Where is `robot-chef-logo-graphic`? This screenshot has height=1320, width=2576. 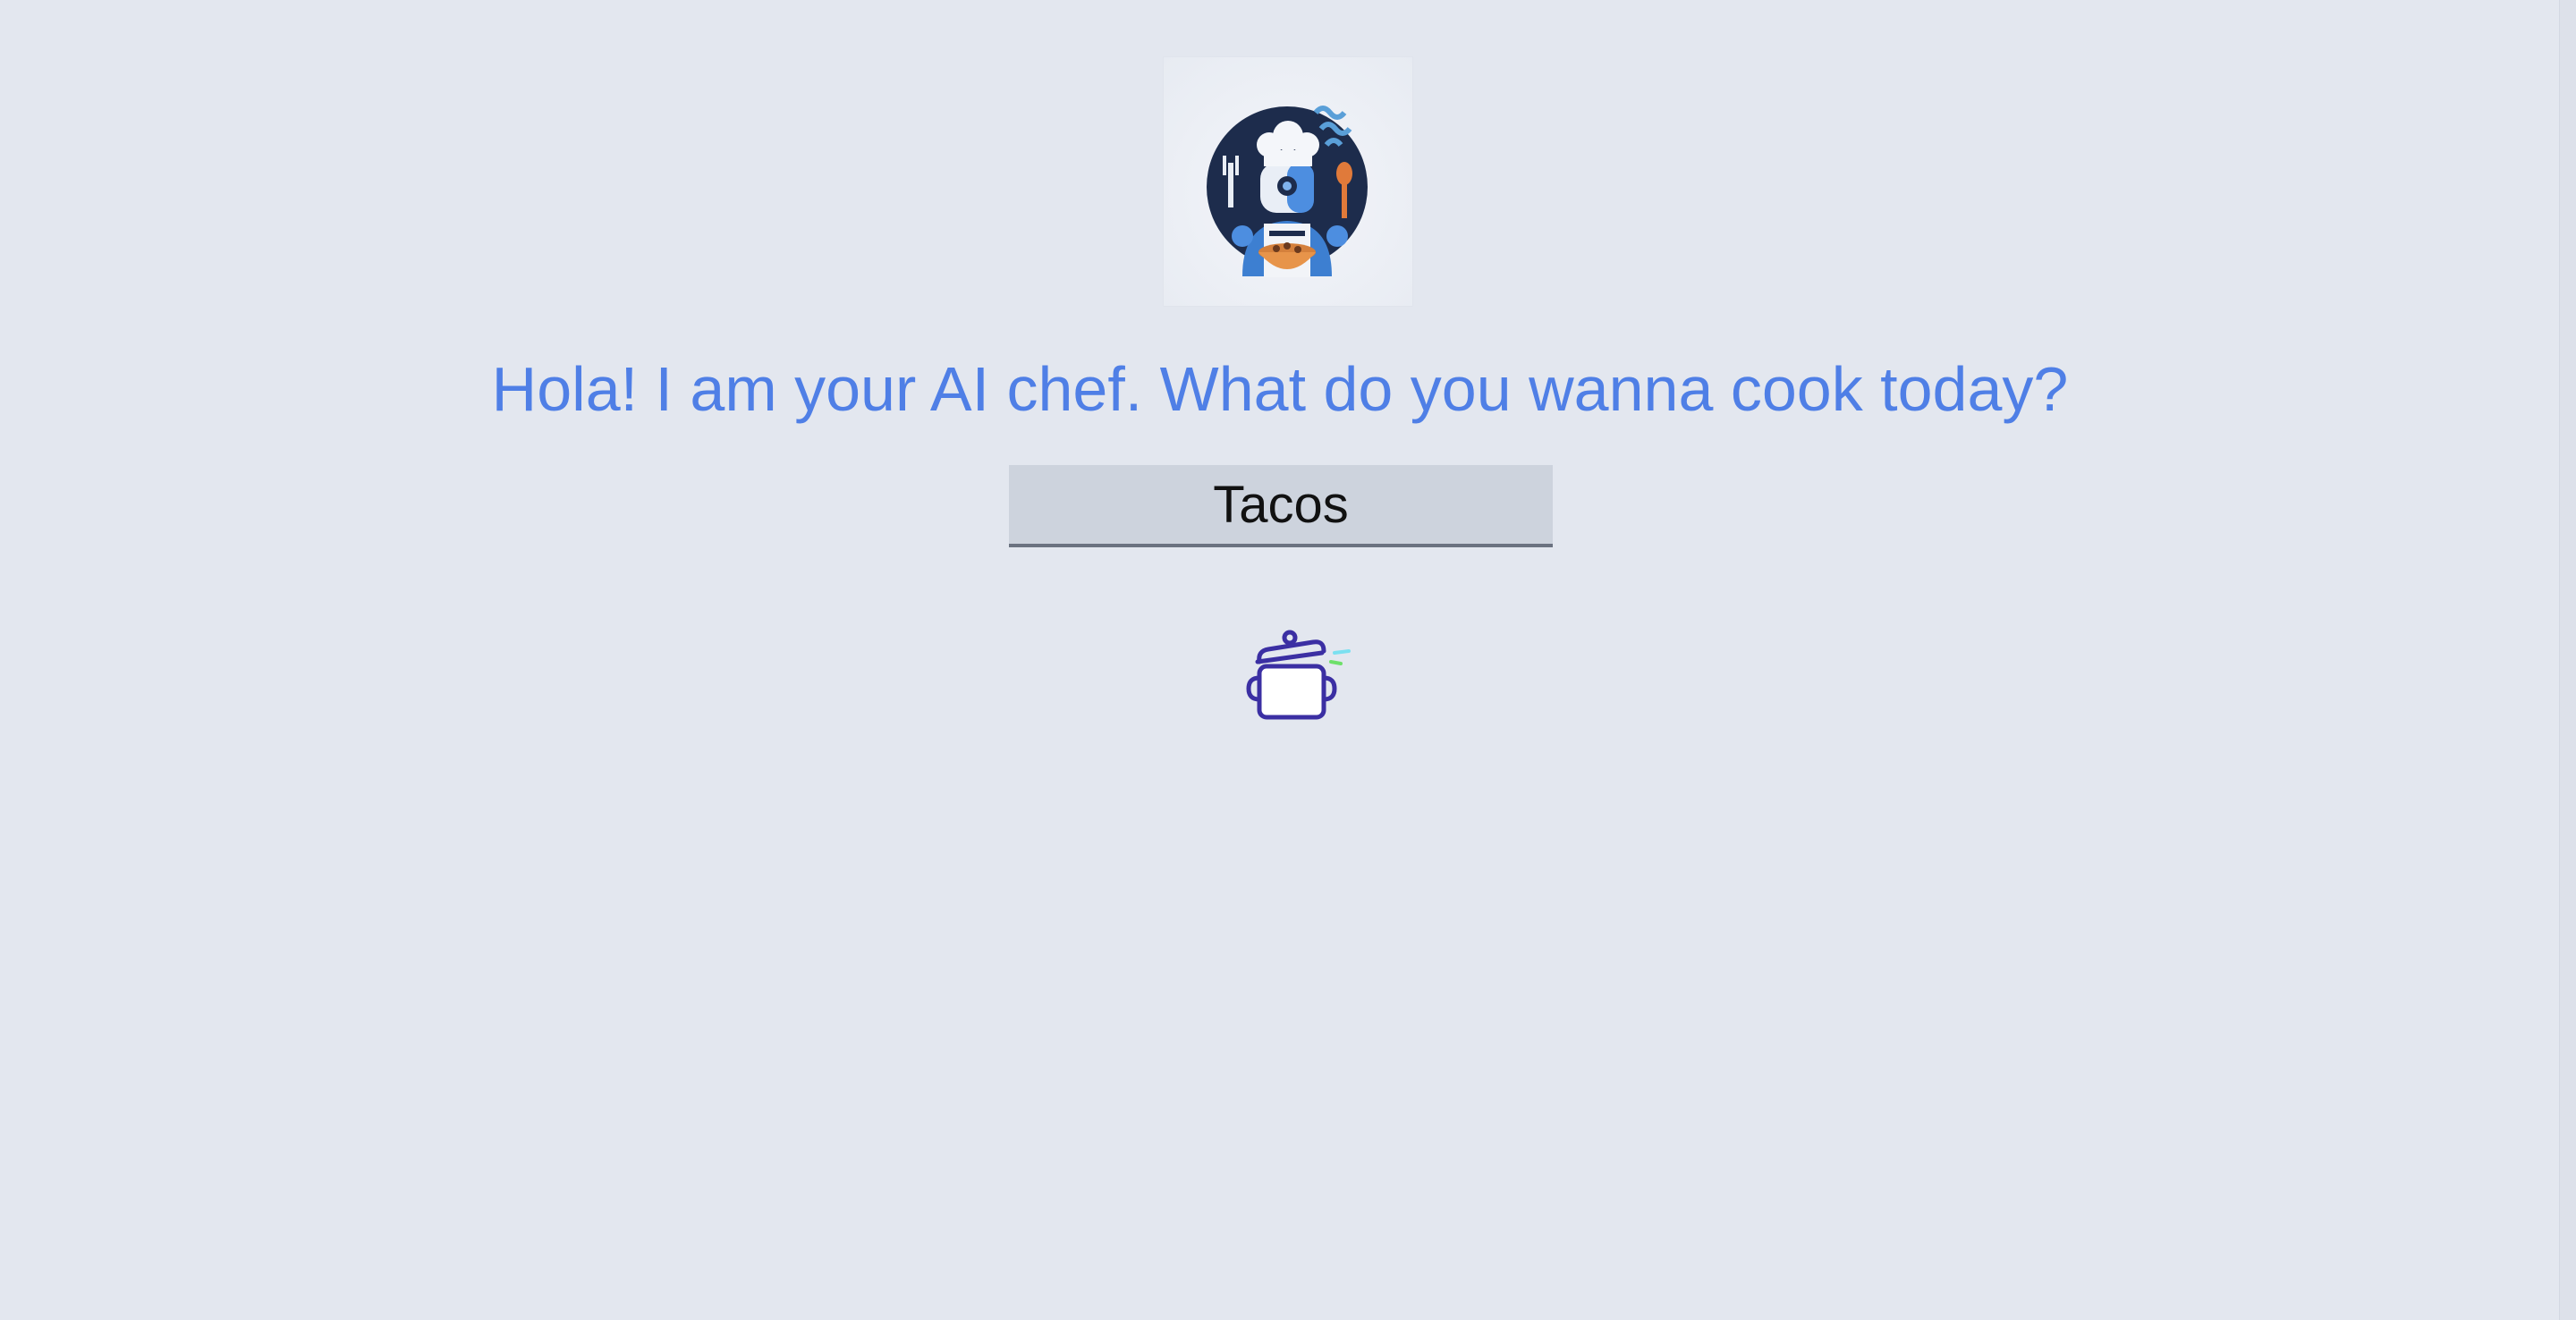 robot-chef-logo-graphic is located at coordinates (1287, 191).